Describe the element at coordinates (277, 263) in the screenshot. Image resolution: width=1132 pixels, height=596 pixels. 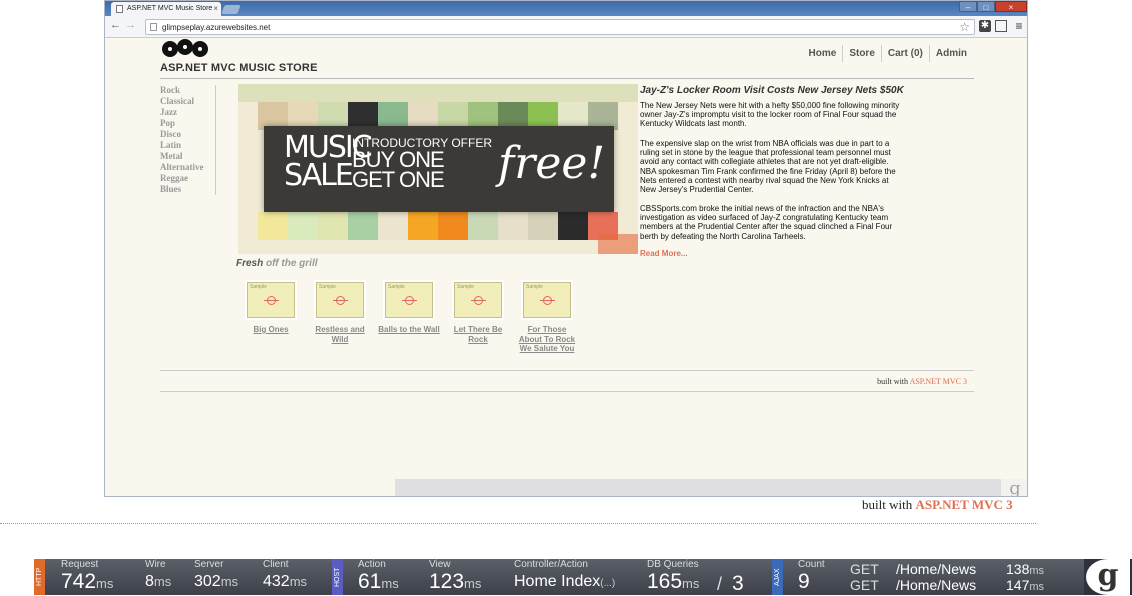
I see `fresh-heading: Fresh off the grill` at that location.